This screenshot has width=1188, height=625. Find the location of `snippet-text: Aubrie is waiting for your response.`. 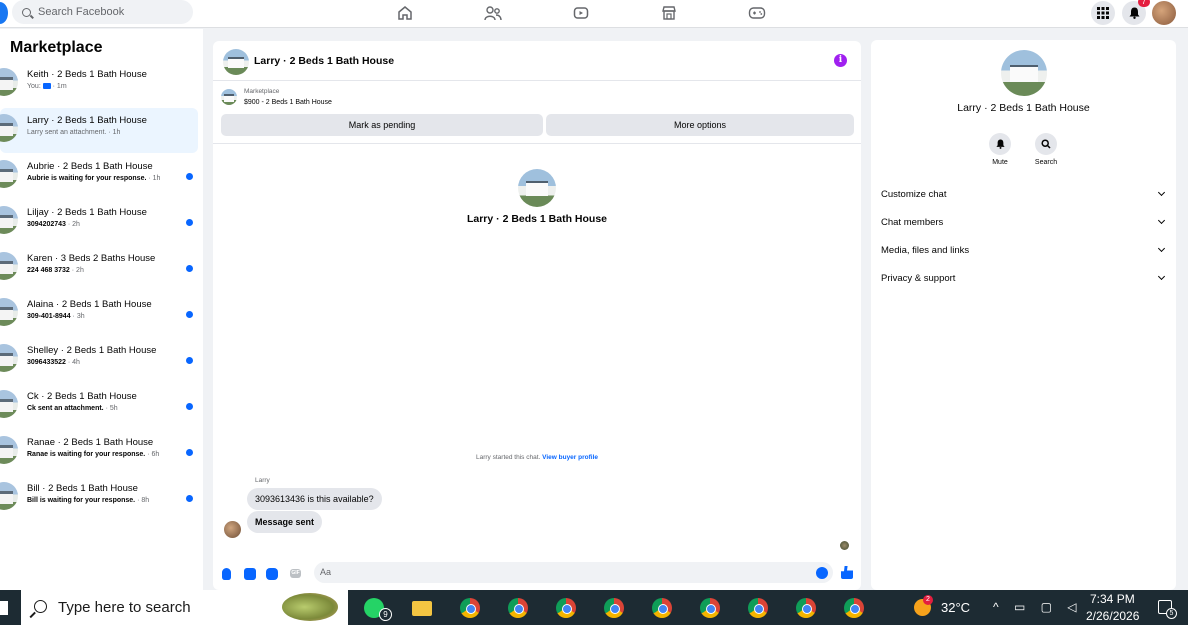

snippet-text: Aubrie is waiting for your response. is located at coordinates (87, 178).